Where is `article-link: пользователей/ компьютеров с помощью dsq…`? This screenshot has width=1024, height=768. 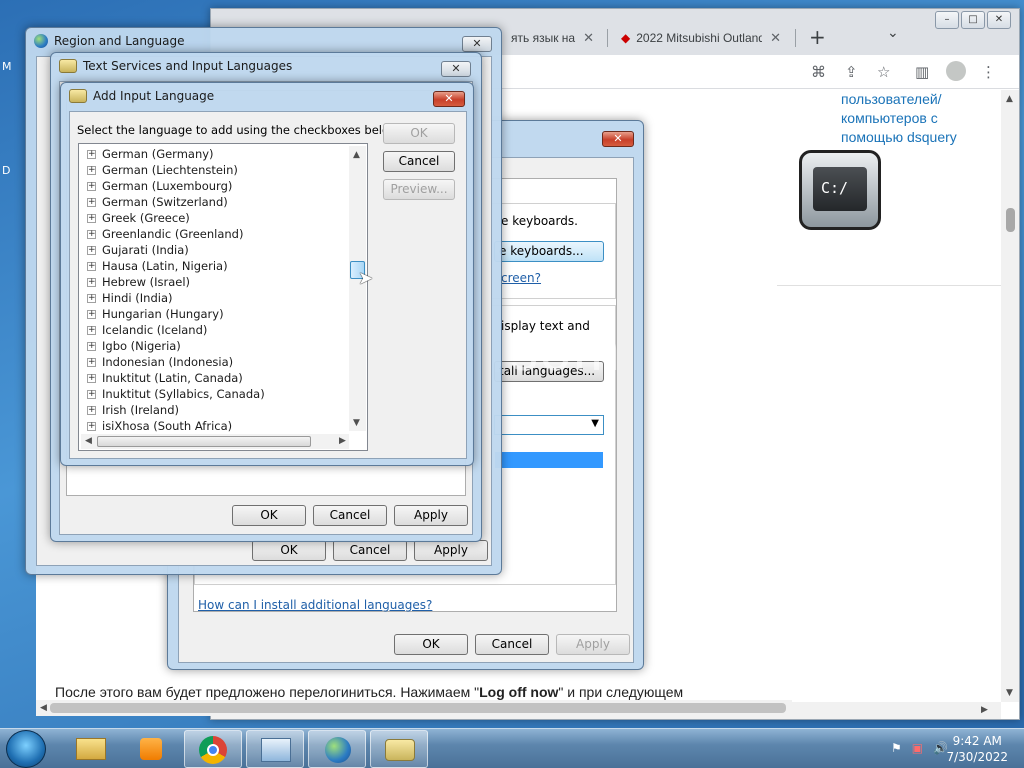 article-link: пользователей/ компьютеров с помощью dsq… is located at coordinates (916, 118).